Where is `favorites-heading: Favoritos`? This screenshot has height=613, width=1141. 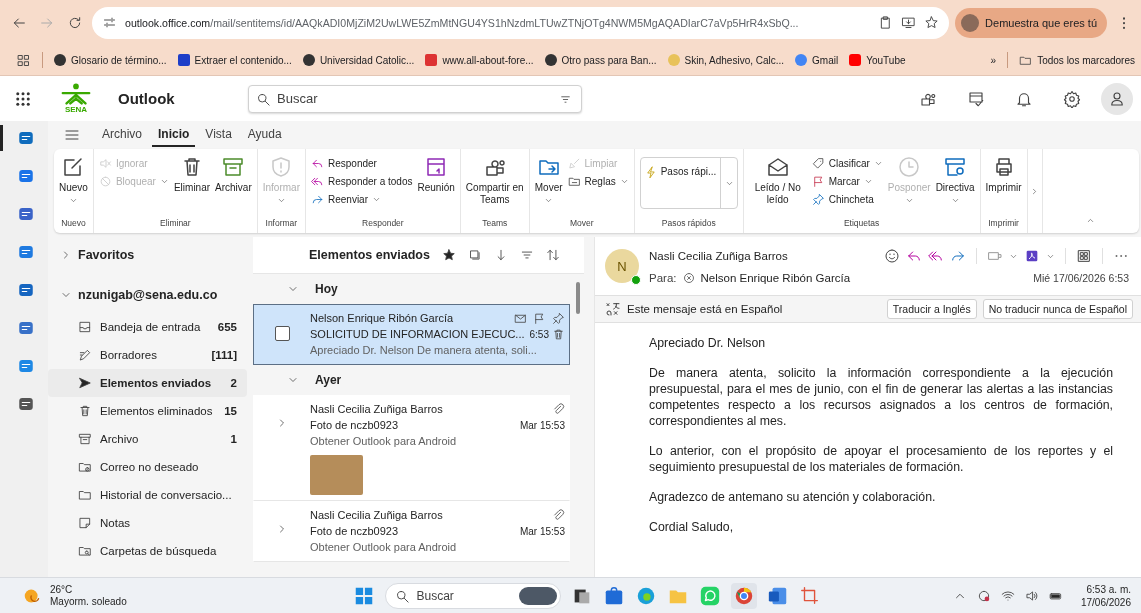
favorites-heading: Favoritos is located at coordinates (106, 255).